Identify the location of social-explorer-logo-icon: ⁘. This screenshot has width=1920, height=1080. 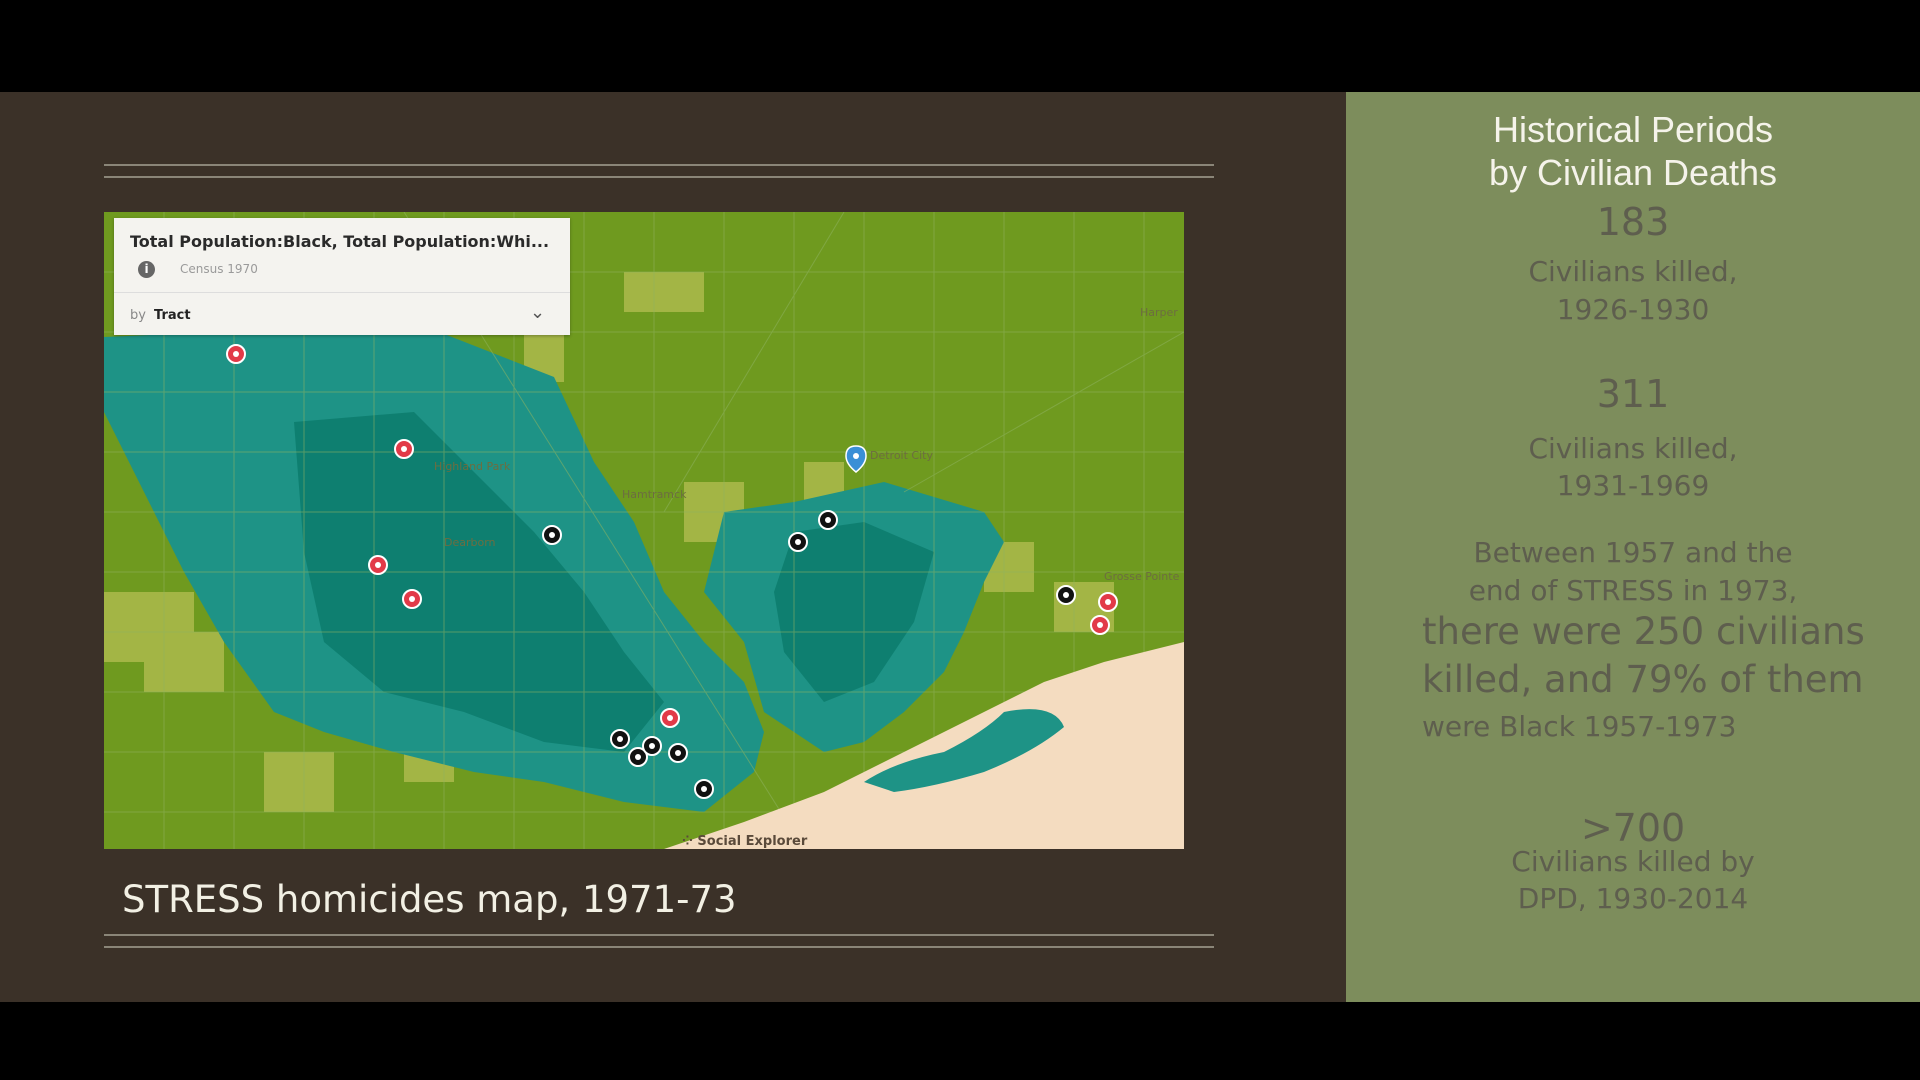
(689, 841).